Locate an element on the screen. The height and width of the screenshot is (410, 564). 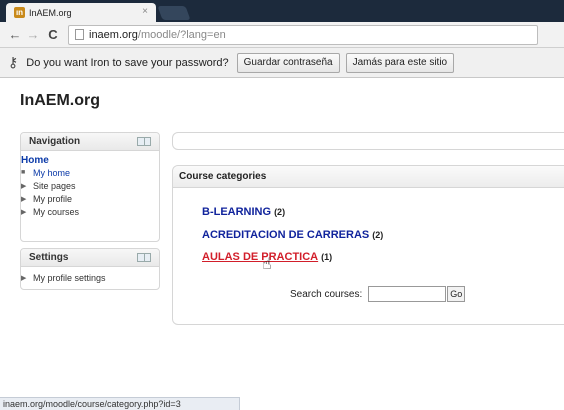
never-save-button: Jamás para este sitio is located at coordinates (400, 62).